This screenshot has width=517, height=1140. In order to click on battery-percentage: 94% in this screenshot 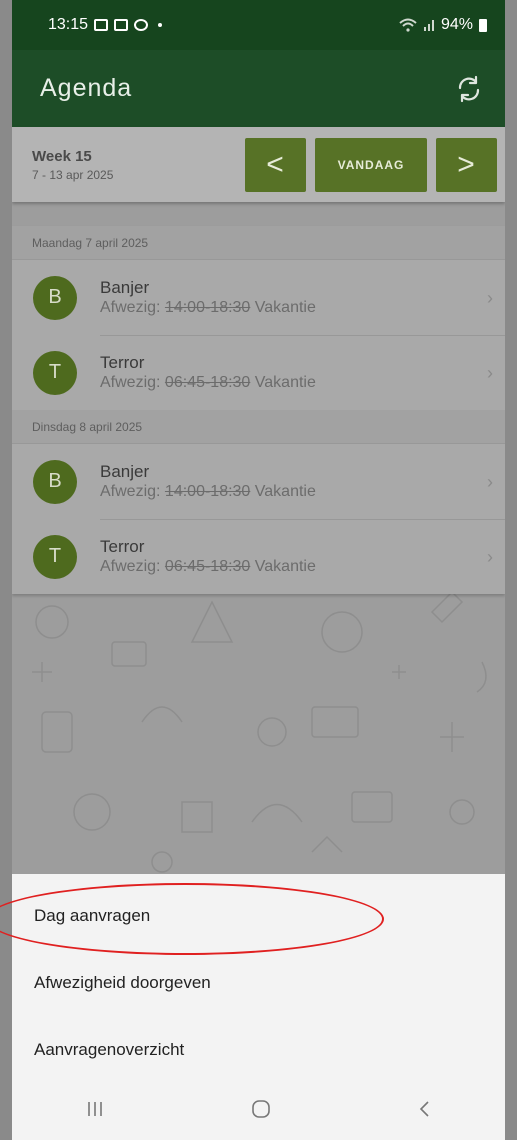, I will do `click(456, 24)`.